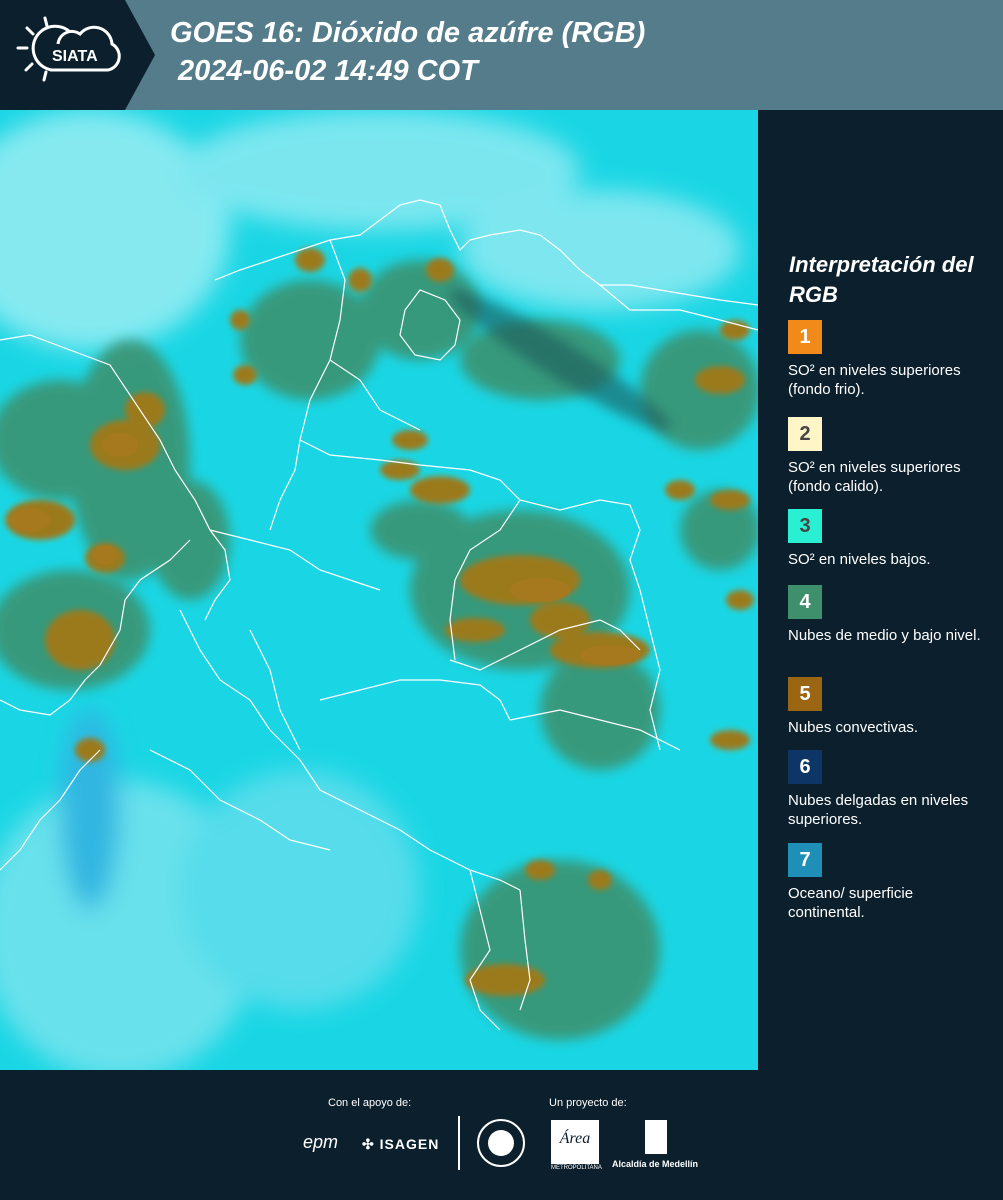  I want to click on legend-item-3: 3 SO² en niveles bajos., so click(888, 539).